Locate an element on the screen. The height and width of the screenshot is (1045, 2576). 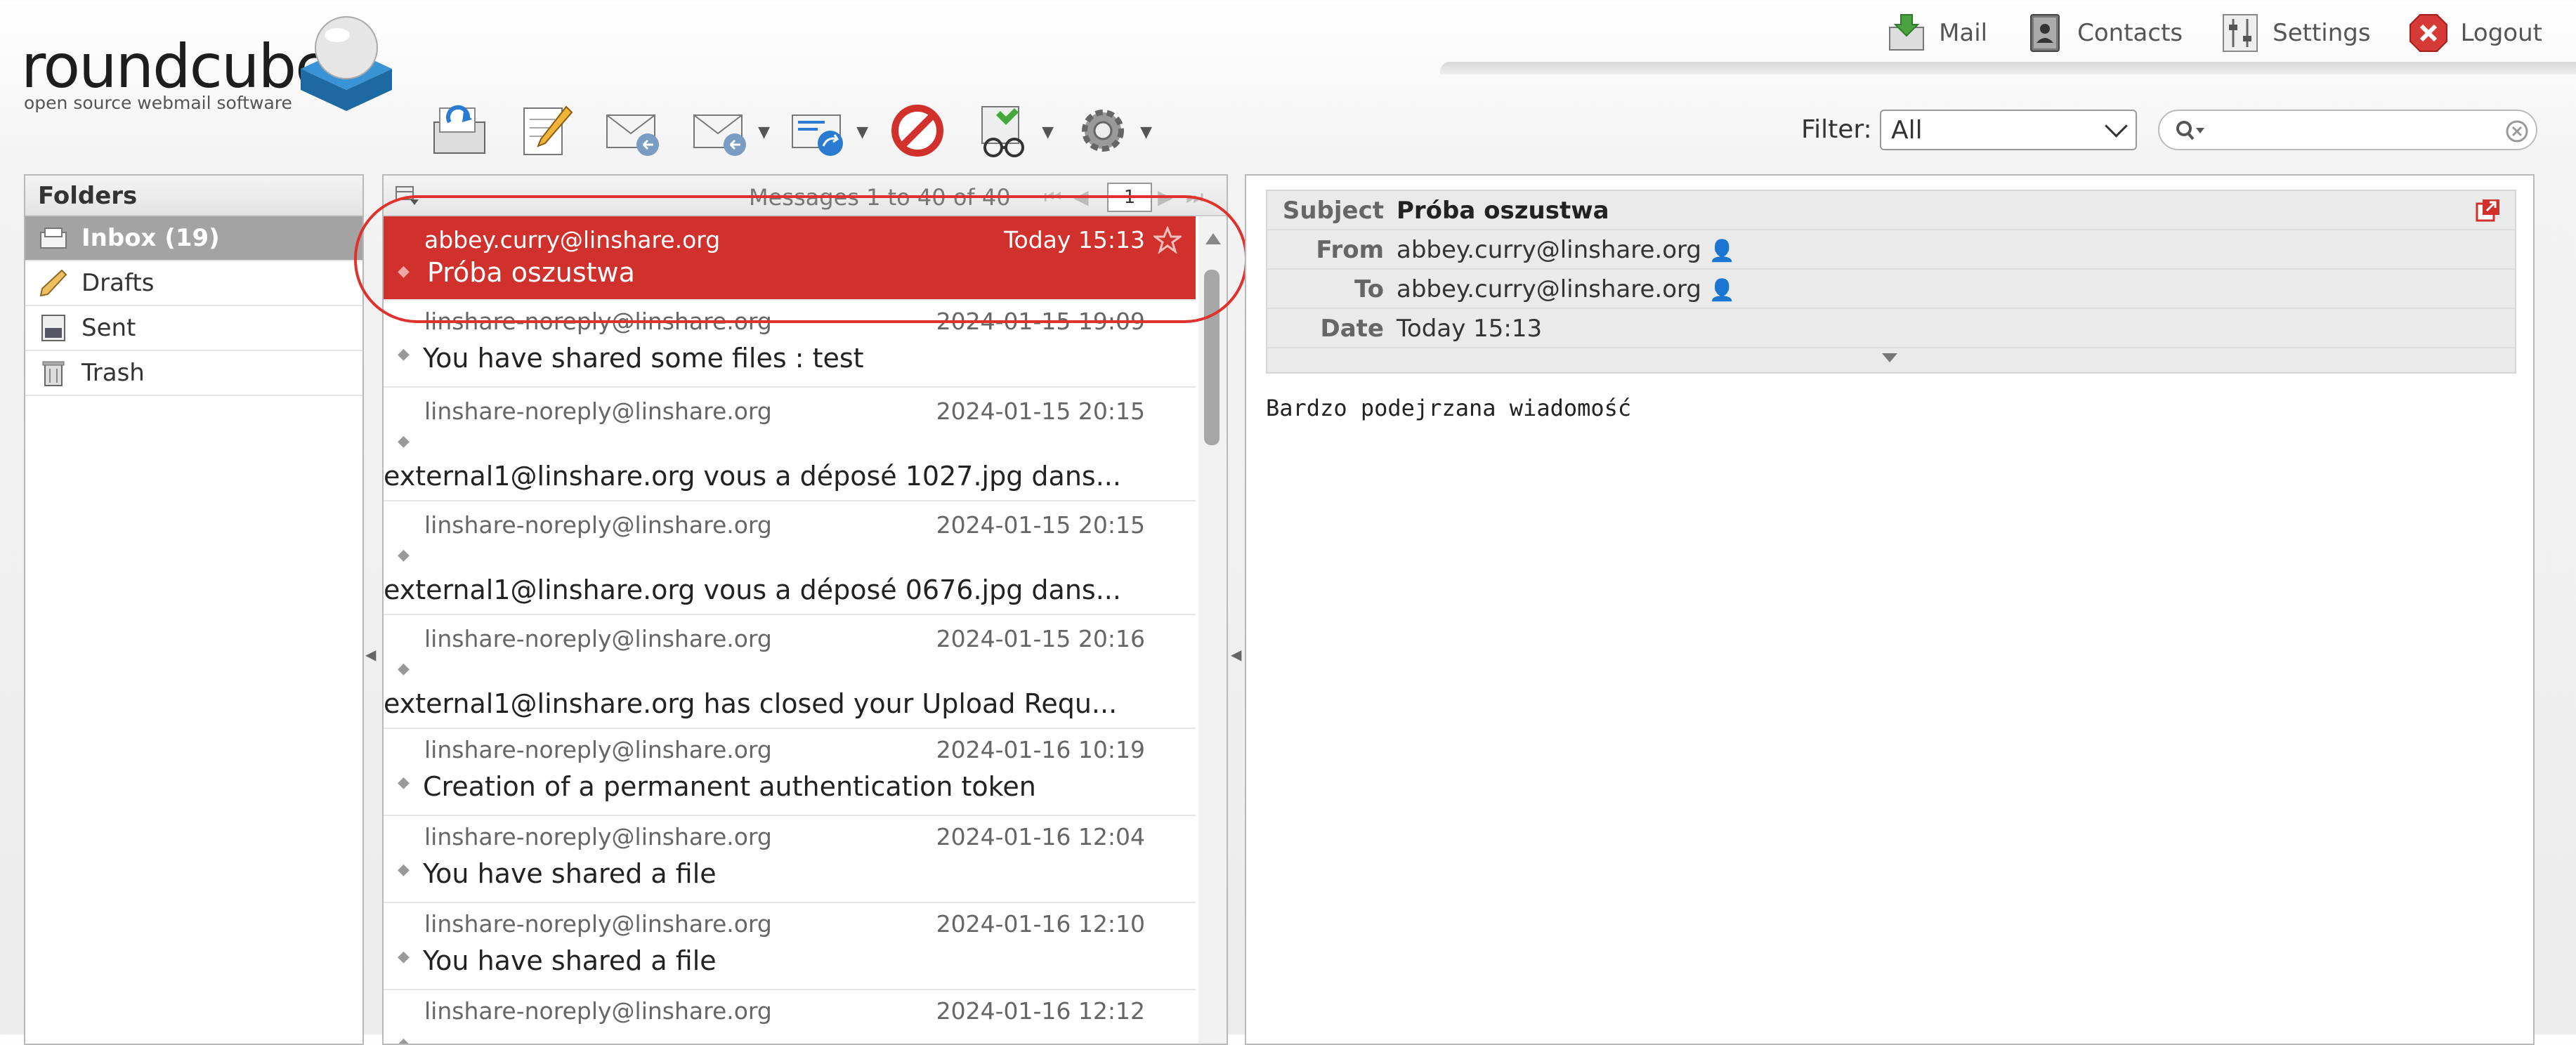
check-mail-button is located at coordinates (459, 130).